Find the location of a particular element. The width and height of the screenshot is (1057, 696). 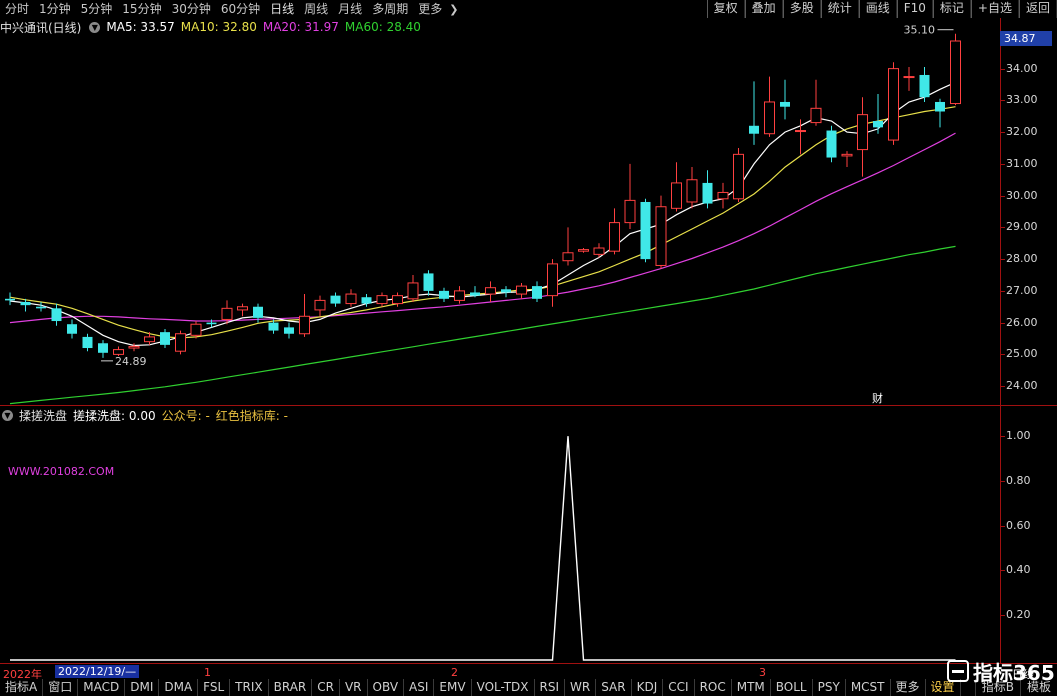

indicator-tab: 窗口 is located at coordinates (61, 687).